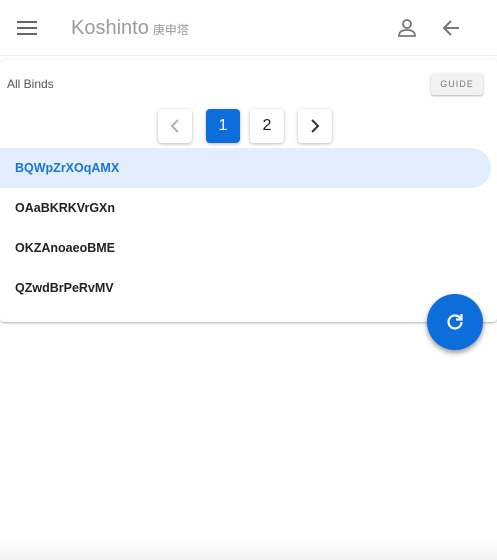 The image size is (497, 560). I want to click on list-item: QZwdBrPeRvMV, so click(245, 288).